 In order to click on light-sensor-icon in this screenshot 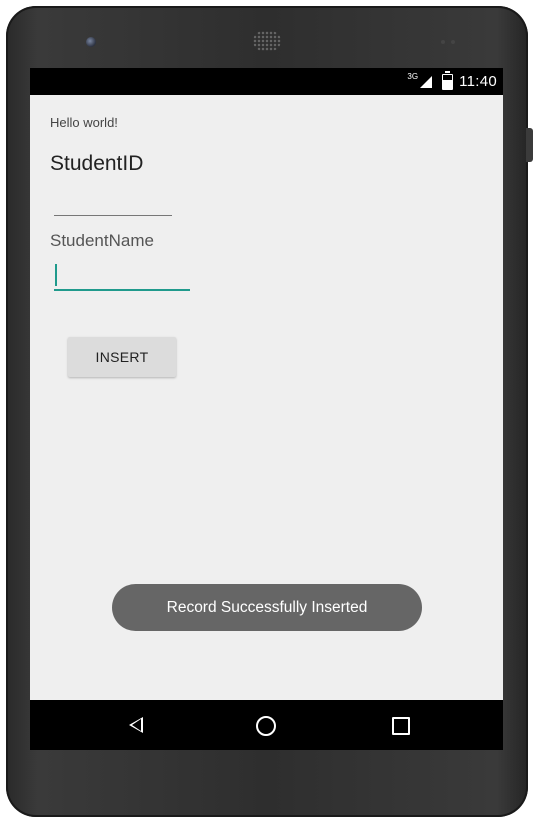, I will do `click(453, 42)`.